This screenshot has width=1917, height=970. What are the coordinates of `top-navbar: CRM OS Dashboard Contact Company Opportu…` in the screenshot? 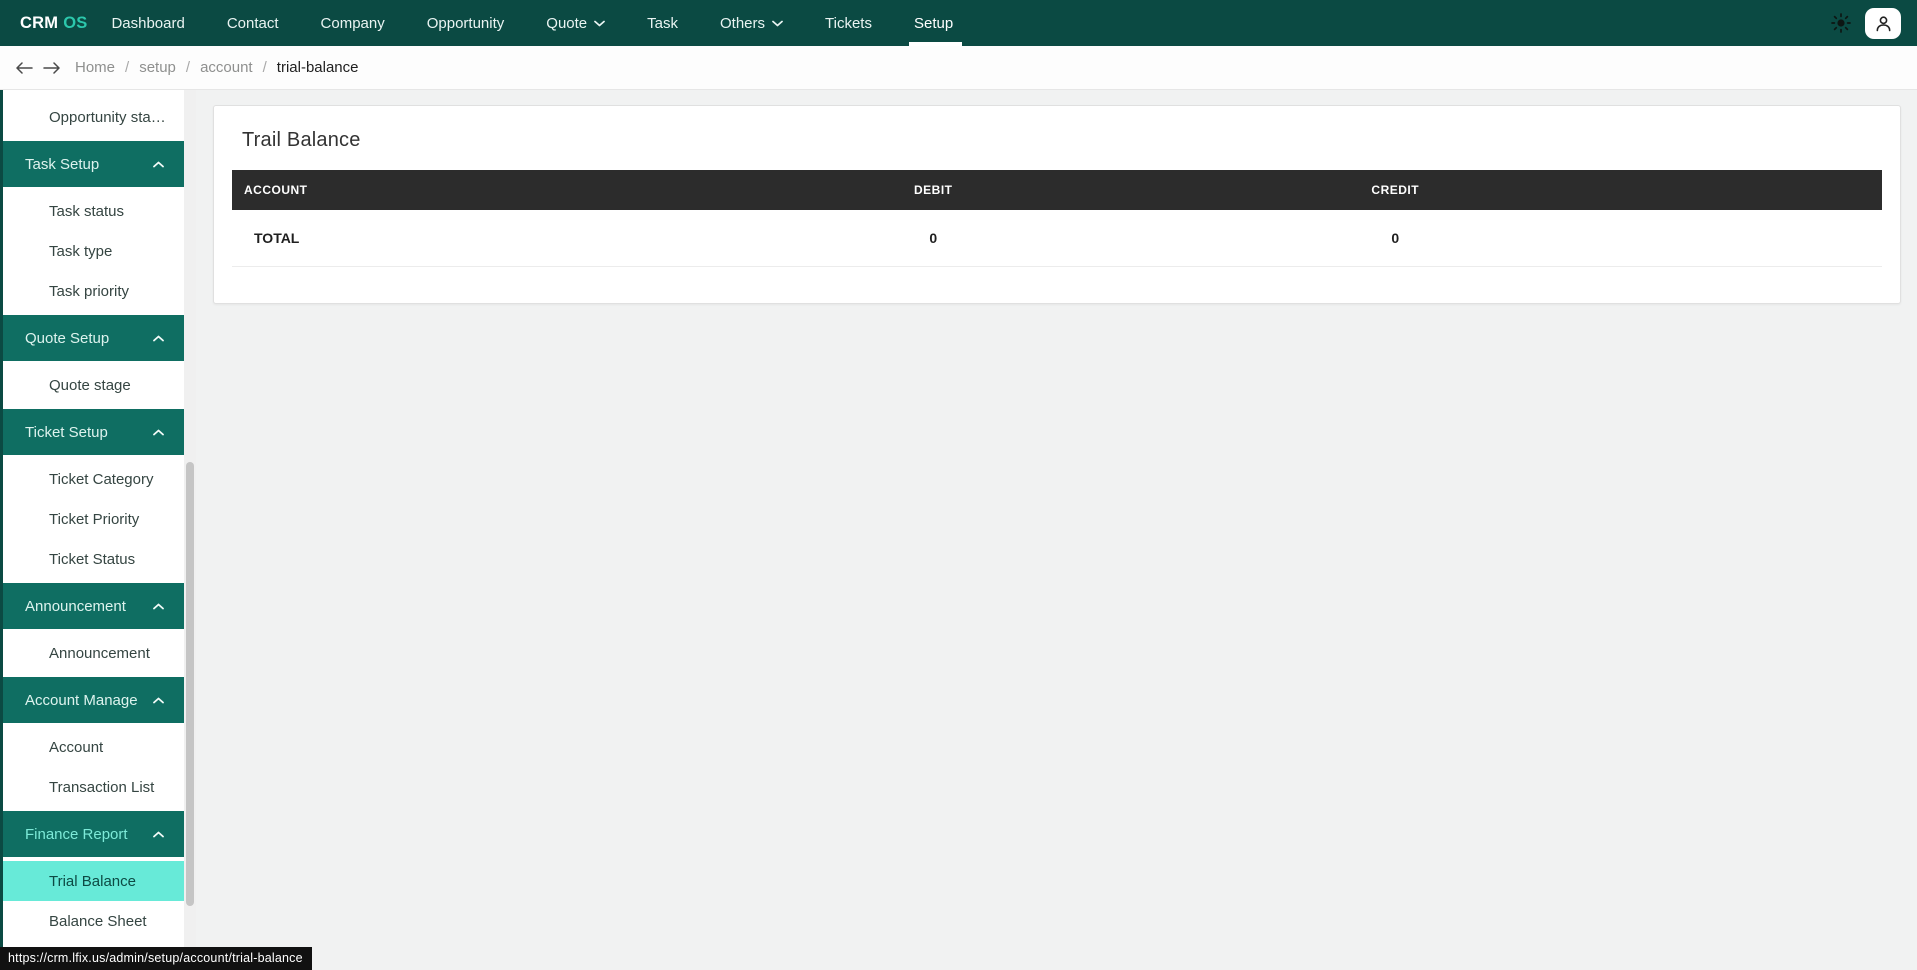 It's located at (958, 23).